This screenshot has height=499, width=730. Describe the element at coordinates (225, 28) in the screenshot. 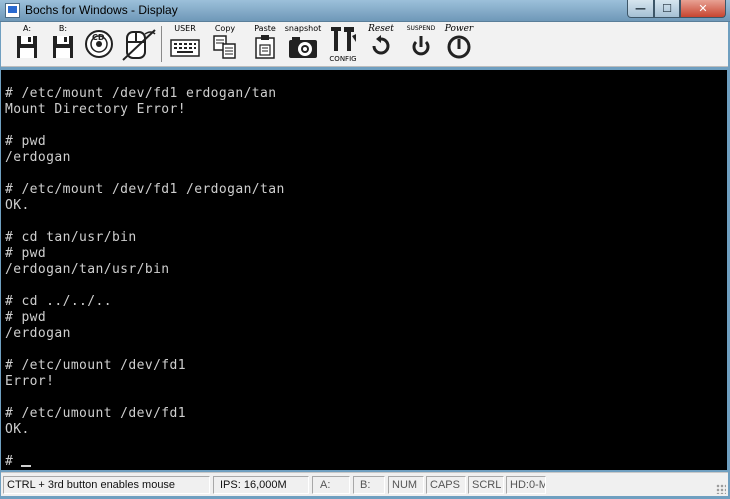

I see `copy-label: Copy` at that location.